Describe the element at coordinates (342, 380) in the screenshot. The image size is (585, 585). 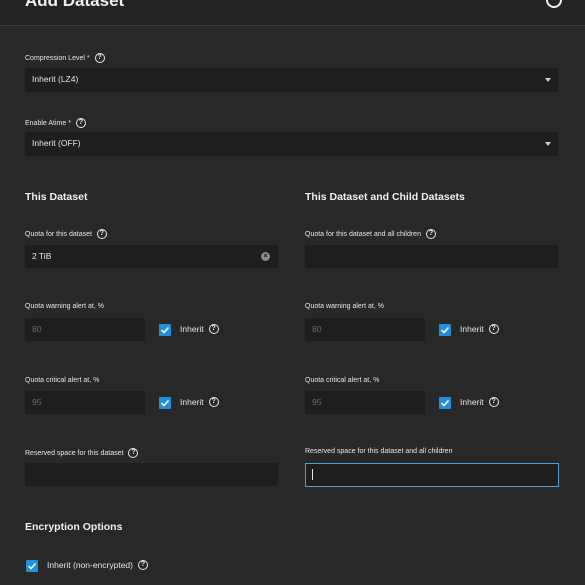
I see `critical-children-label: Quota critical alert at, %` at that location.